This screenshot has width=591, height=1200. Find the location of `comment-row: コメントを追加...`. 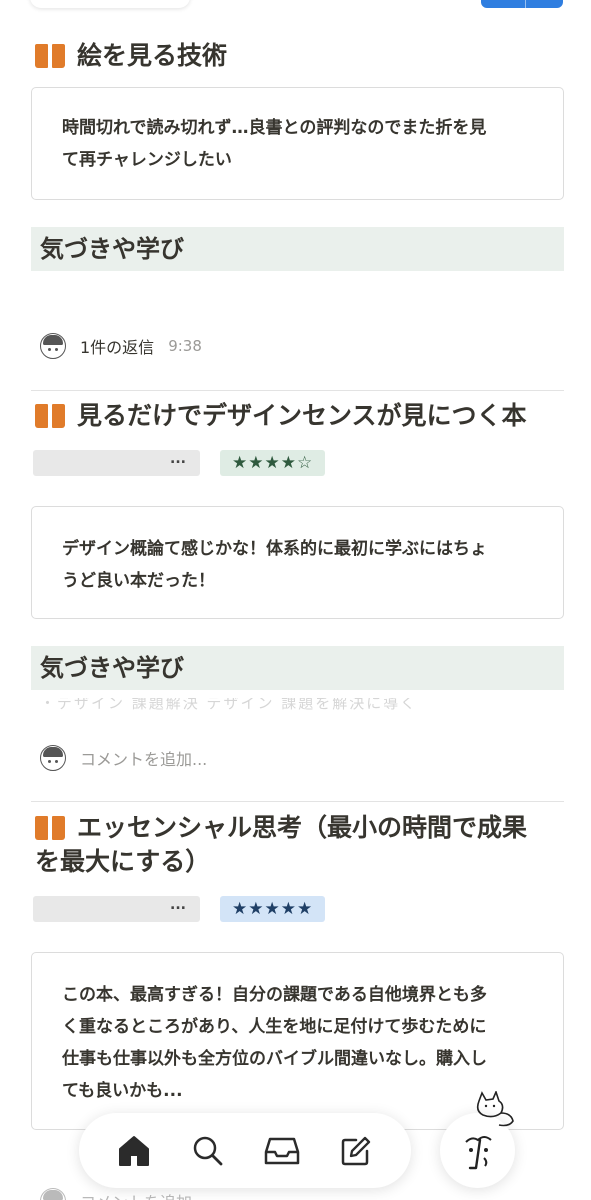

comment-row: コメントを追加... is located at coordinates (123, 758).